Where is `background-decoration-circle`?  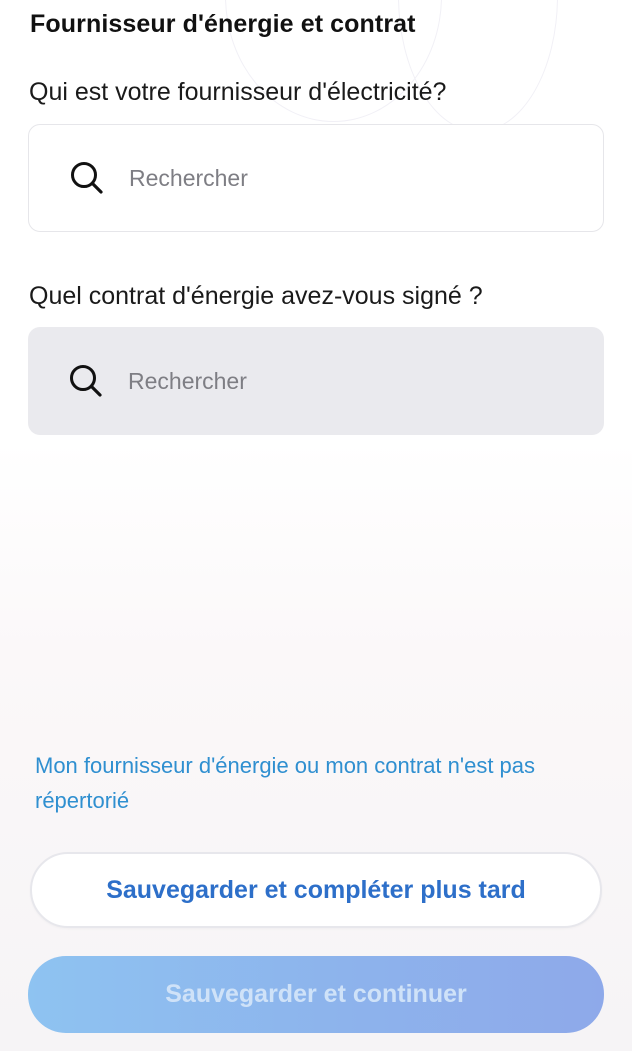
background-decoration-circle is located at coordinates (478, 66).